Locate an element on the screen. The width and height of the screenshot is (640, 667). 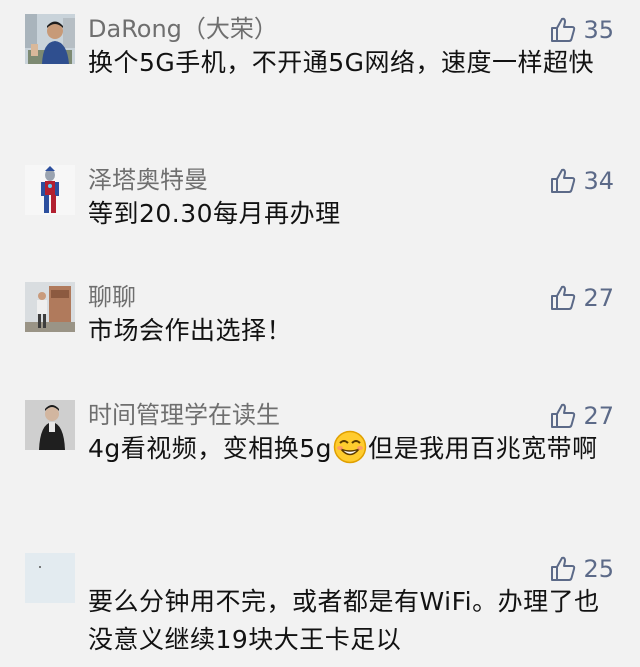
comment-username: 泽塔奥特曼 is located at coordinates (148, 180).